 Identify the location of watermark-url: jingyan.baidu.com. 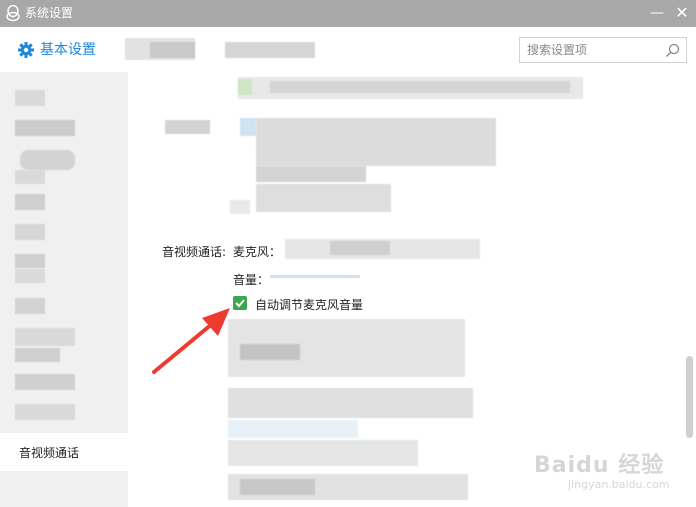
(619, 484).